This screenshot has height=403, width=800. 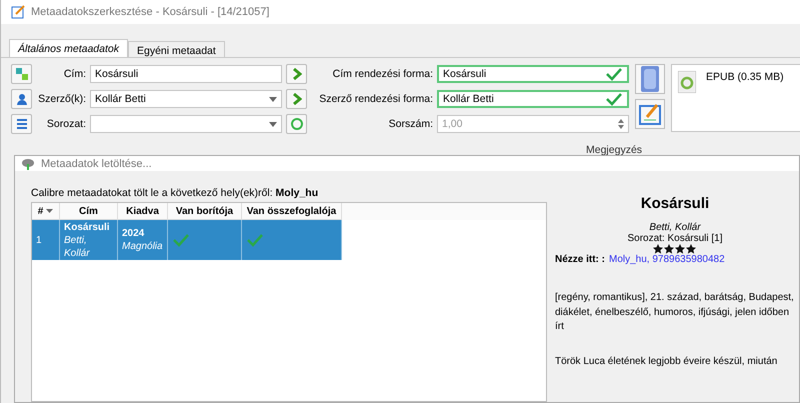 I want to click on person-button, so click(x=21, y=99).